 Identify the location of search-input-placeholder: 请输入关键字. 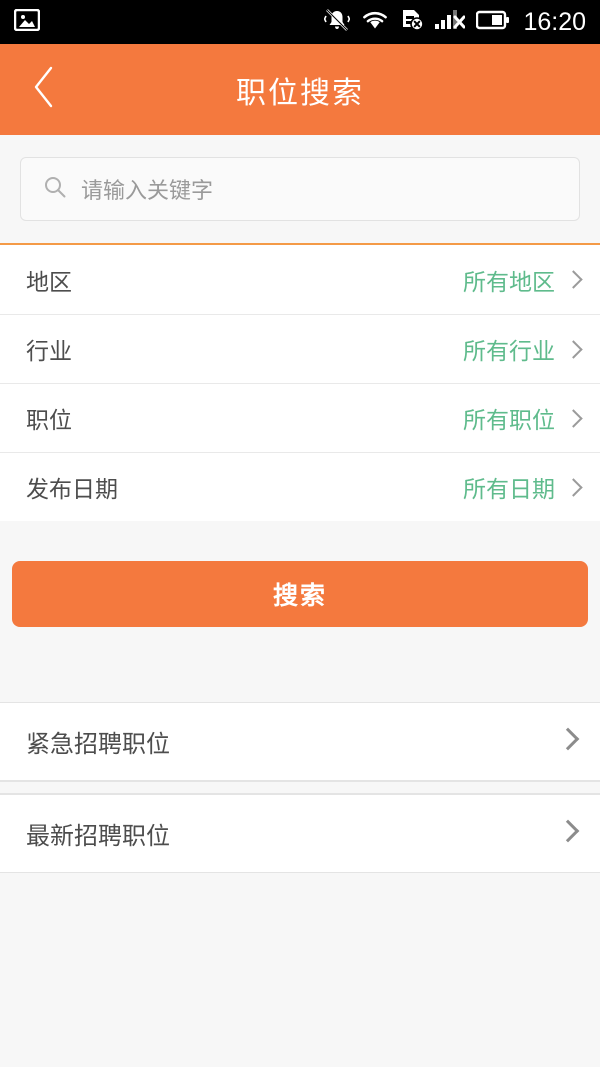
(147, 189).